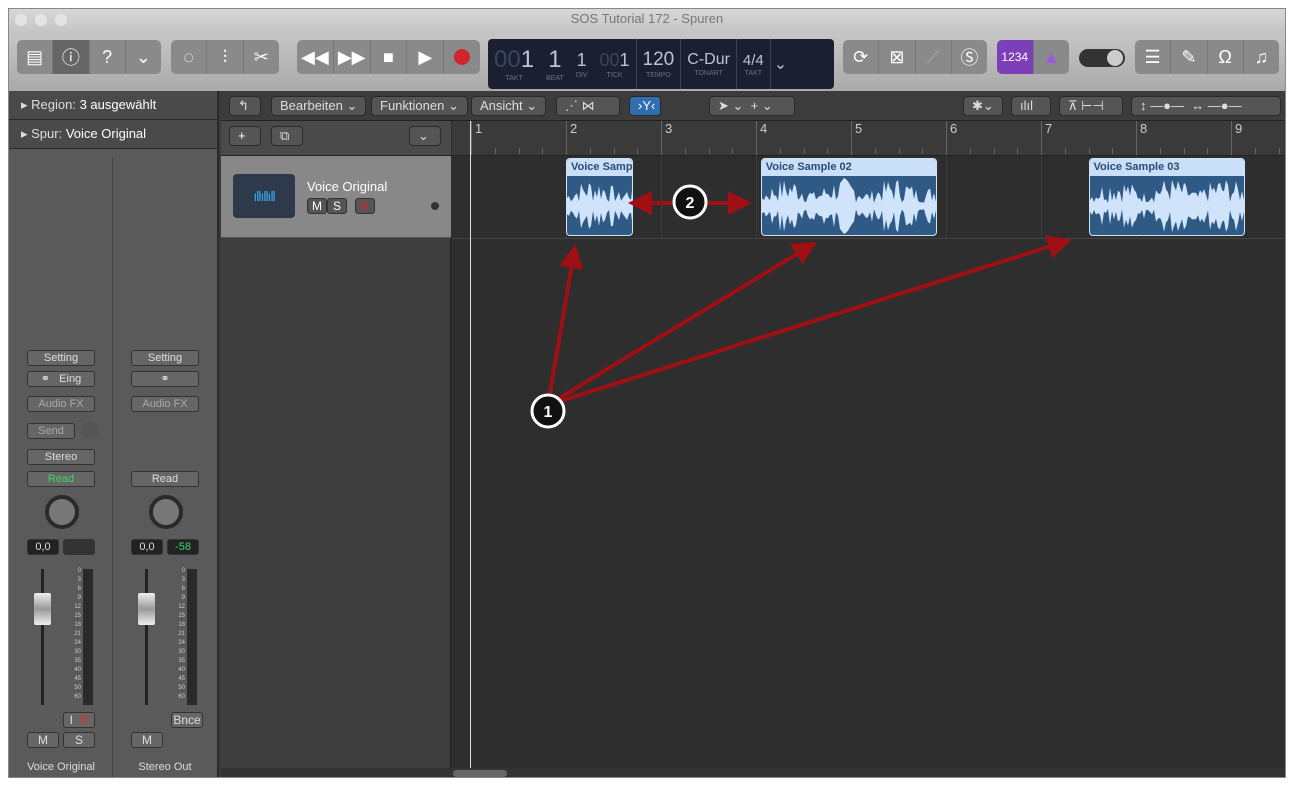  Describe the element at coordinates (1015, 57) in the screenshot. I see `count-in-button: 1234` at that location.